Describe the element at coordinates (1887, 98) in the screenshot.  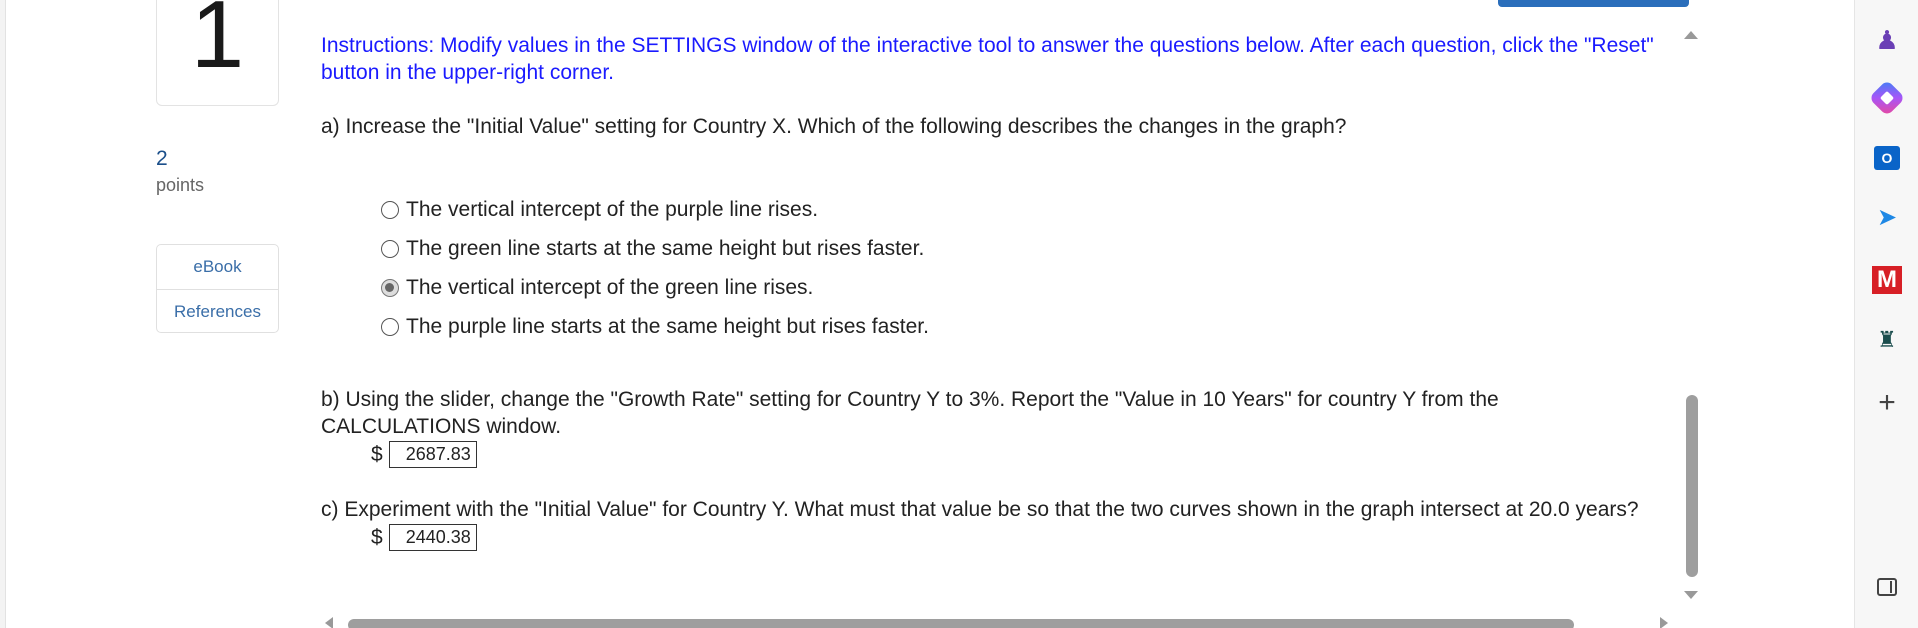
I see `copilot-icon` at that location.